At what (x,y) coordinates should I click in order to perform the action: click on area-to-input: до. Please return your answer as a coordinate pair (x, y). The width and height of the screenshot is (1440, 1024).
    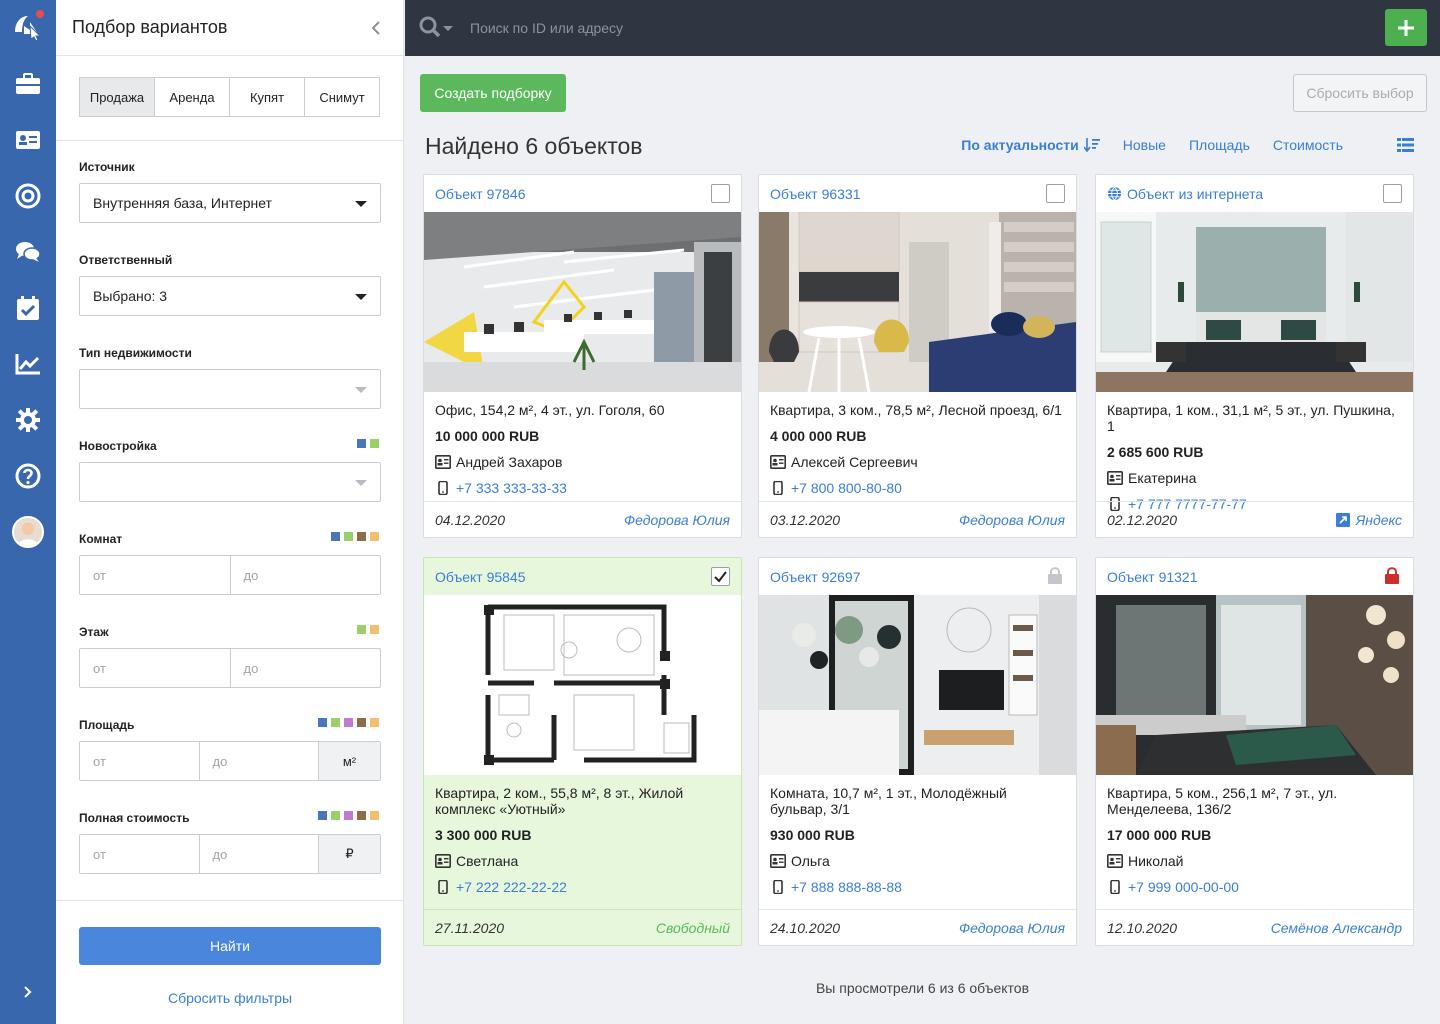
    Looking at the image, I should click on (259, 761).